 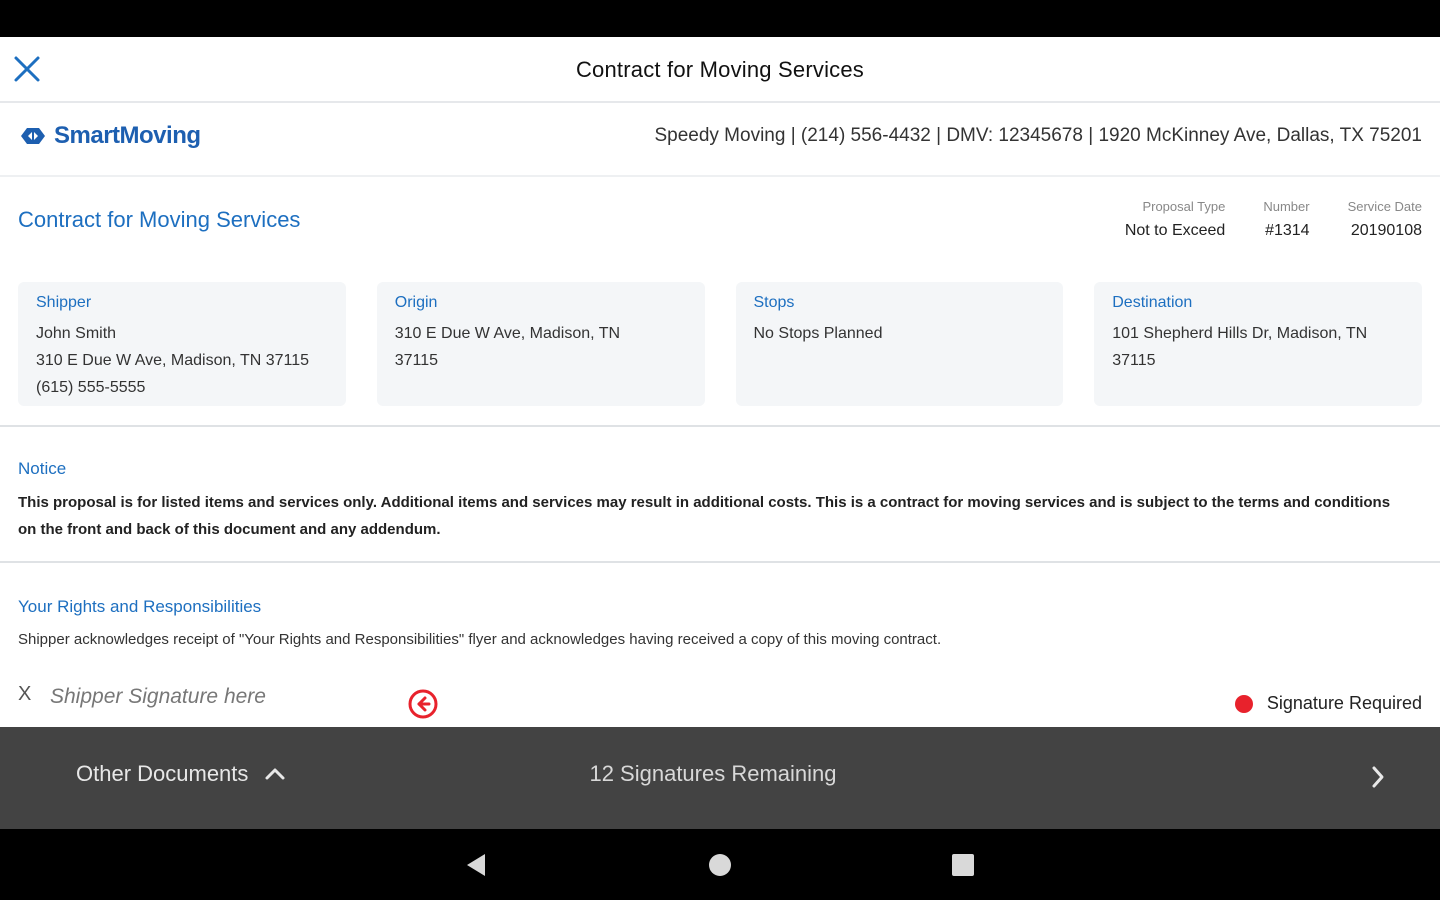 What do you see at coordinates (64, 302) in the screenshot?
I see `card-title: Shipper` at bounding box center [64, 302].